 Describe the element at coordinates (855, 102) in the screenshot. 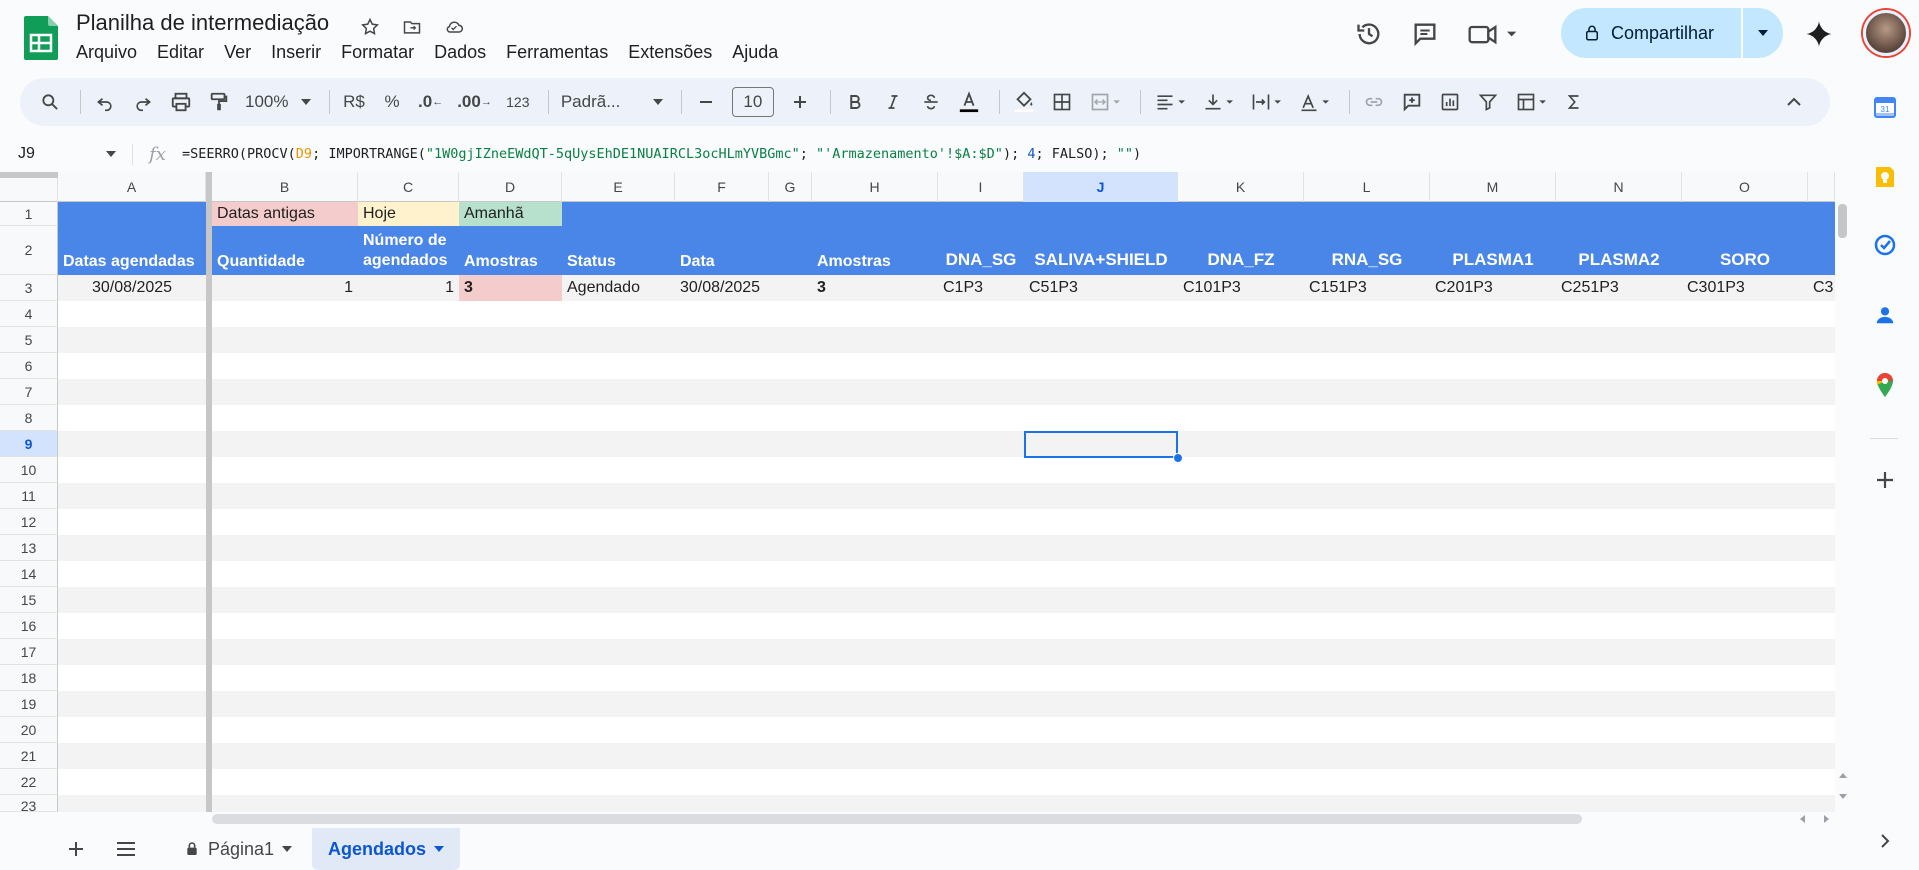

I see `bold-icon` at that location.